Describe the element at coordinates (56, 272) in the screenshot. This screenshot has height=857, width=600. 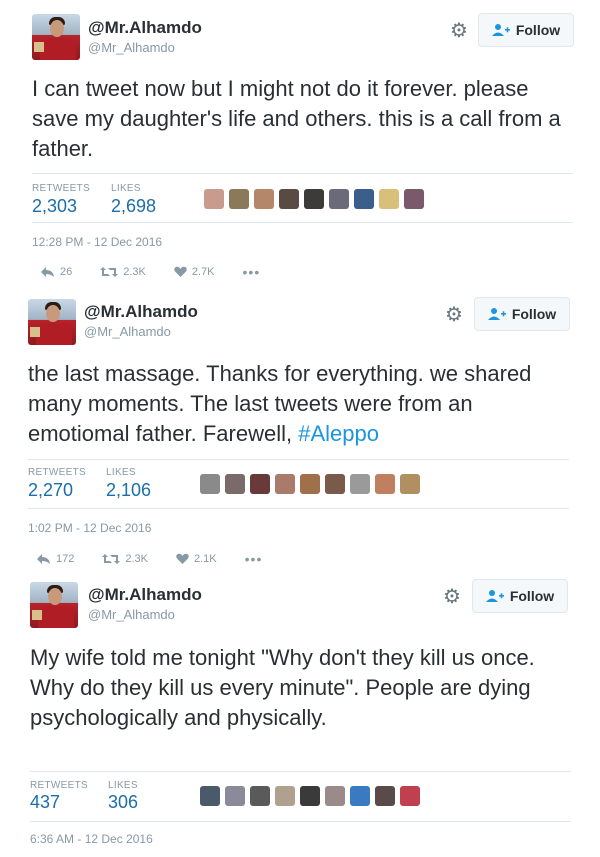
I see `reply-button: 26` at that location.